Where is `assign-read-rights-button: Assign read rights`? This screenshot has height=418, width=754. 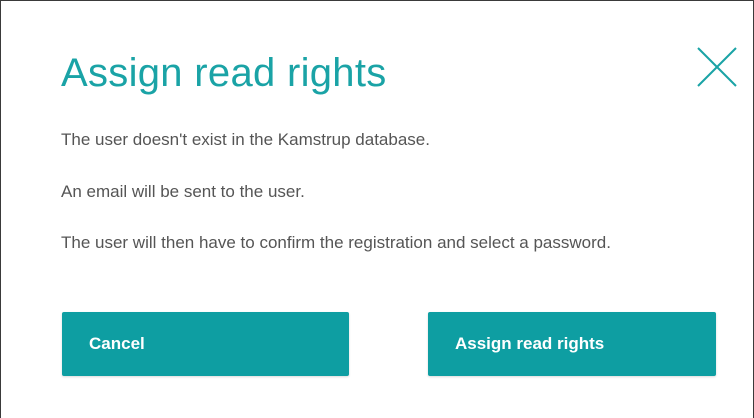 assign-read-rights-button: Assign read rights is located at coordinates (572, 344).